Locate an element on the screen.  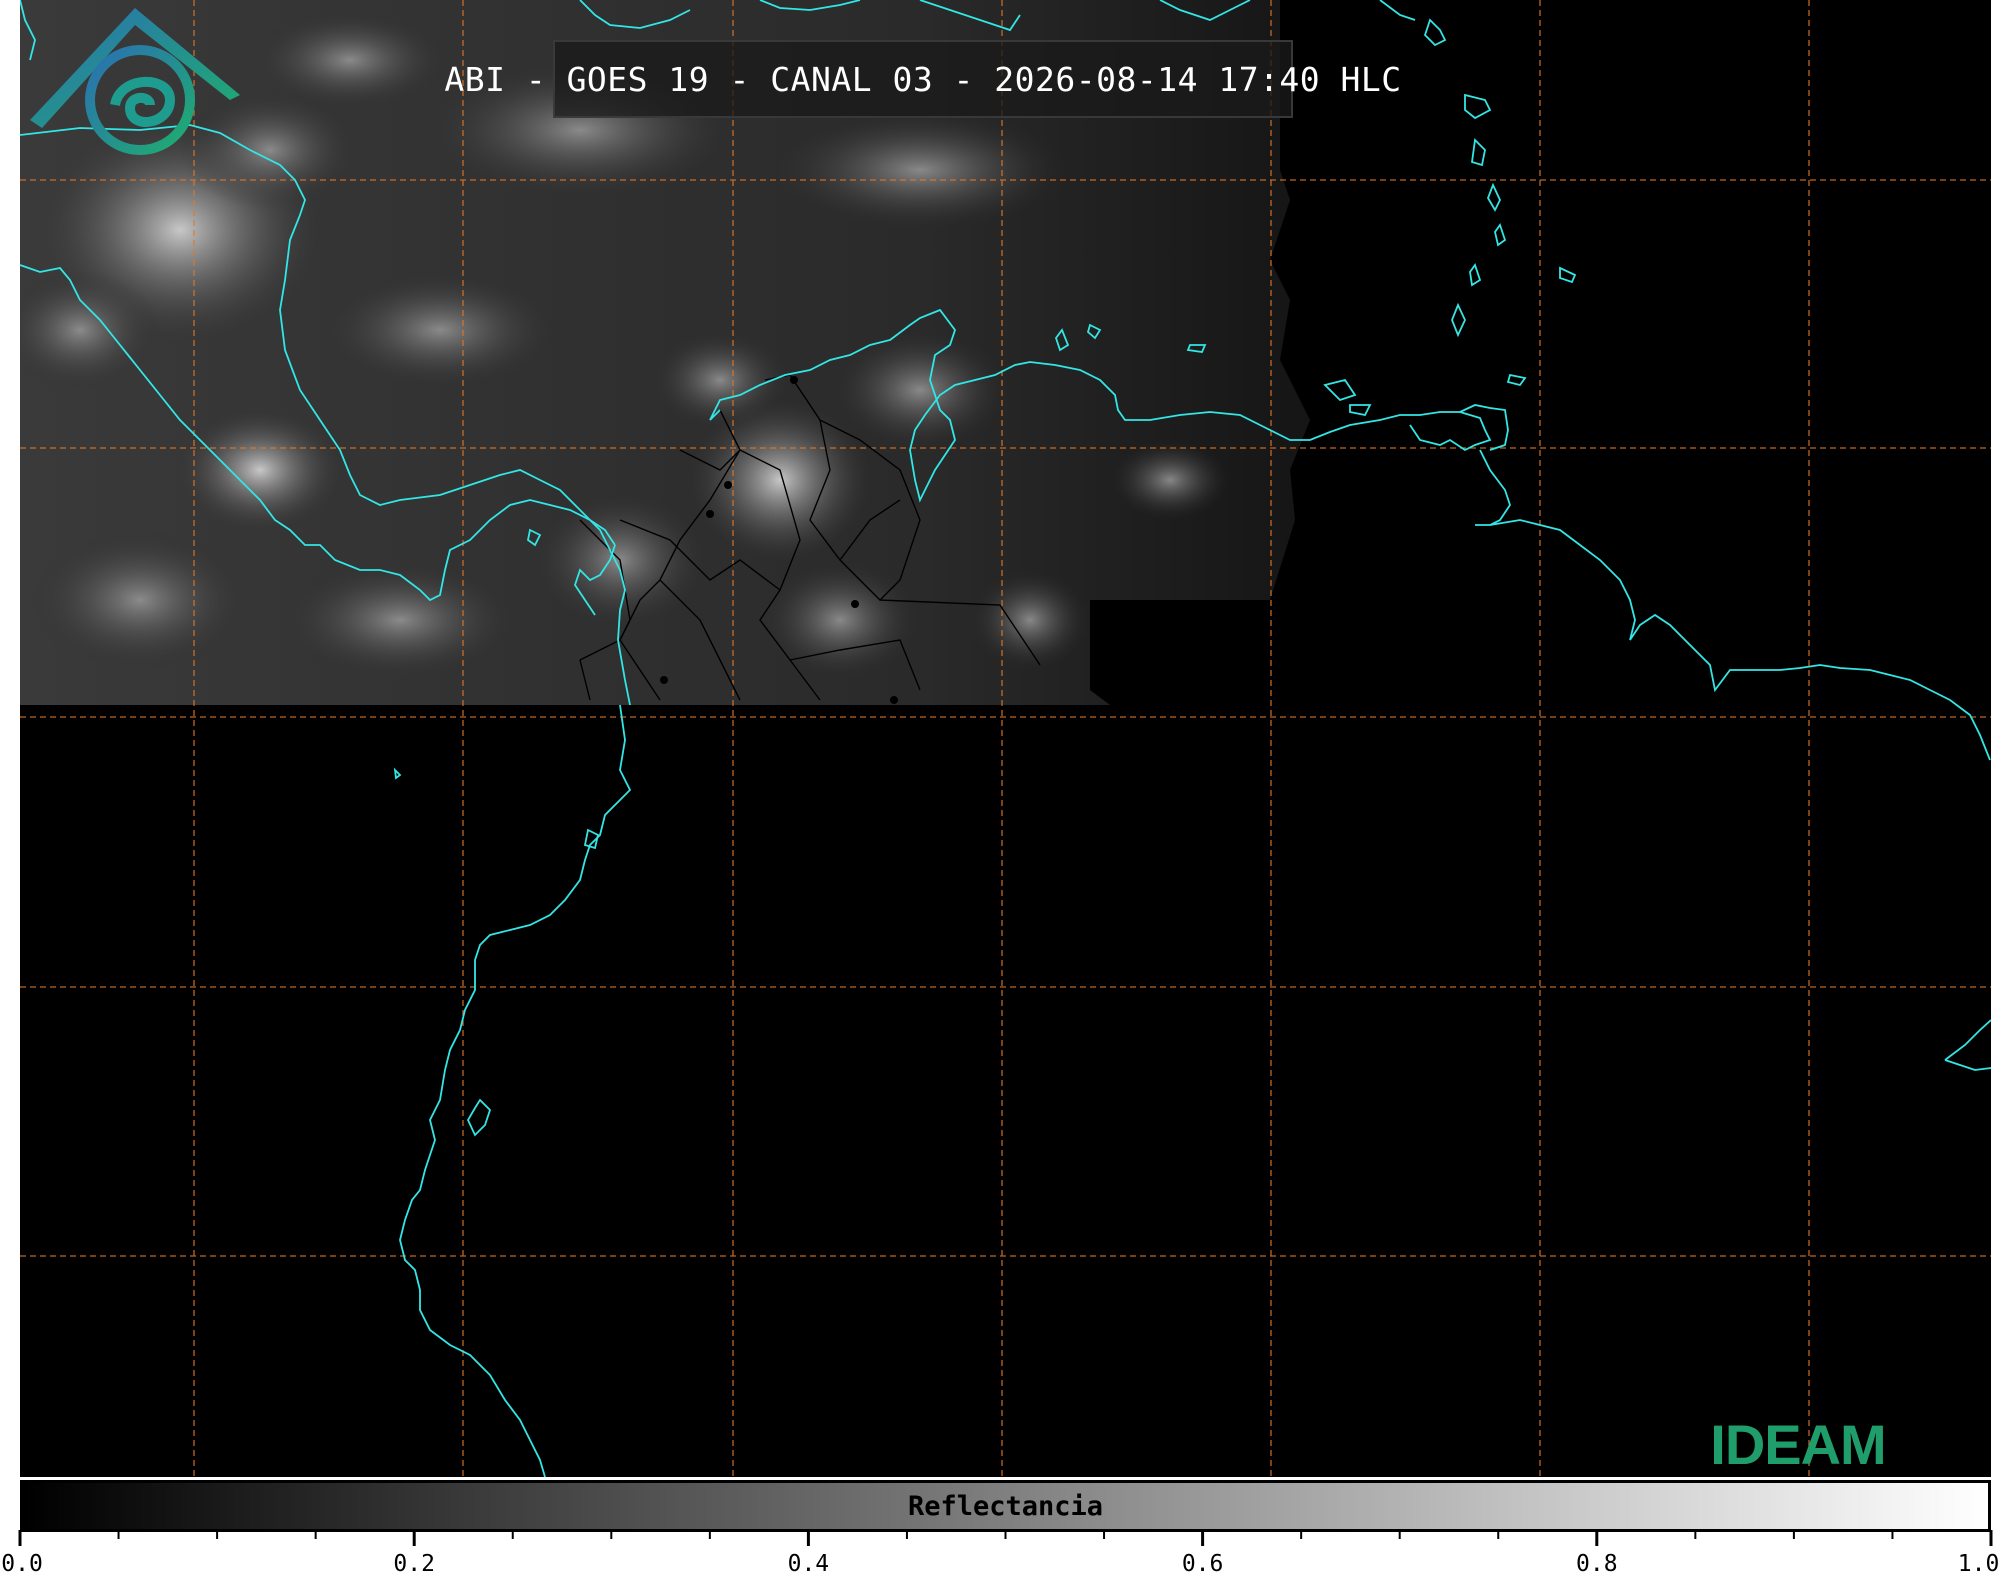
ideam-logo-text: IDEAM is located at coordinates (1798, 1444).